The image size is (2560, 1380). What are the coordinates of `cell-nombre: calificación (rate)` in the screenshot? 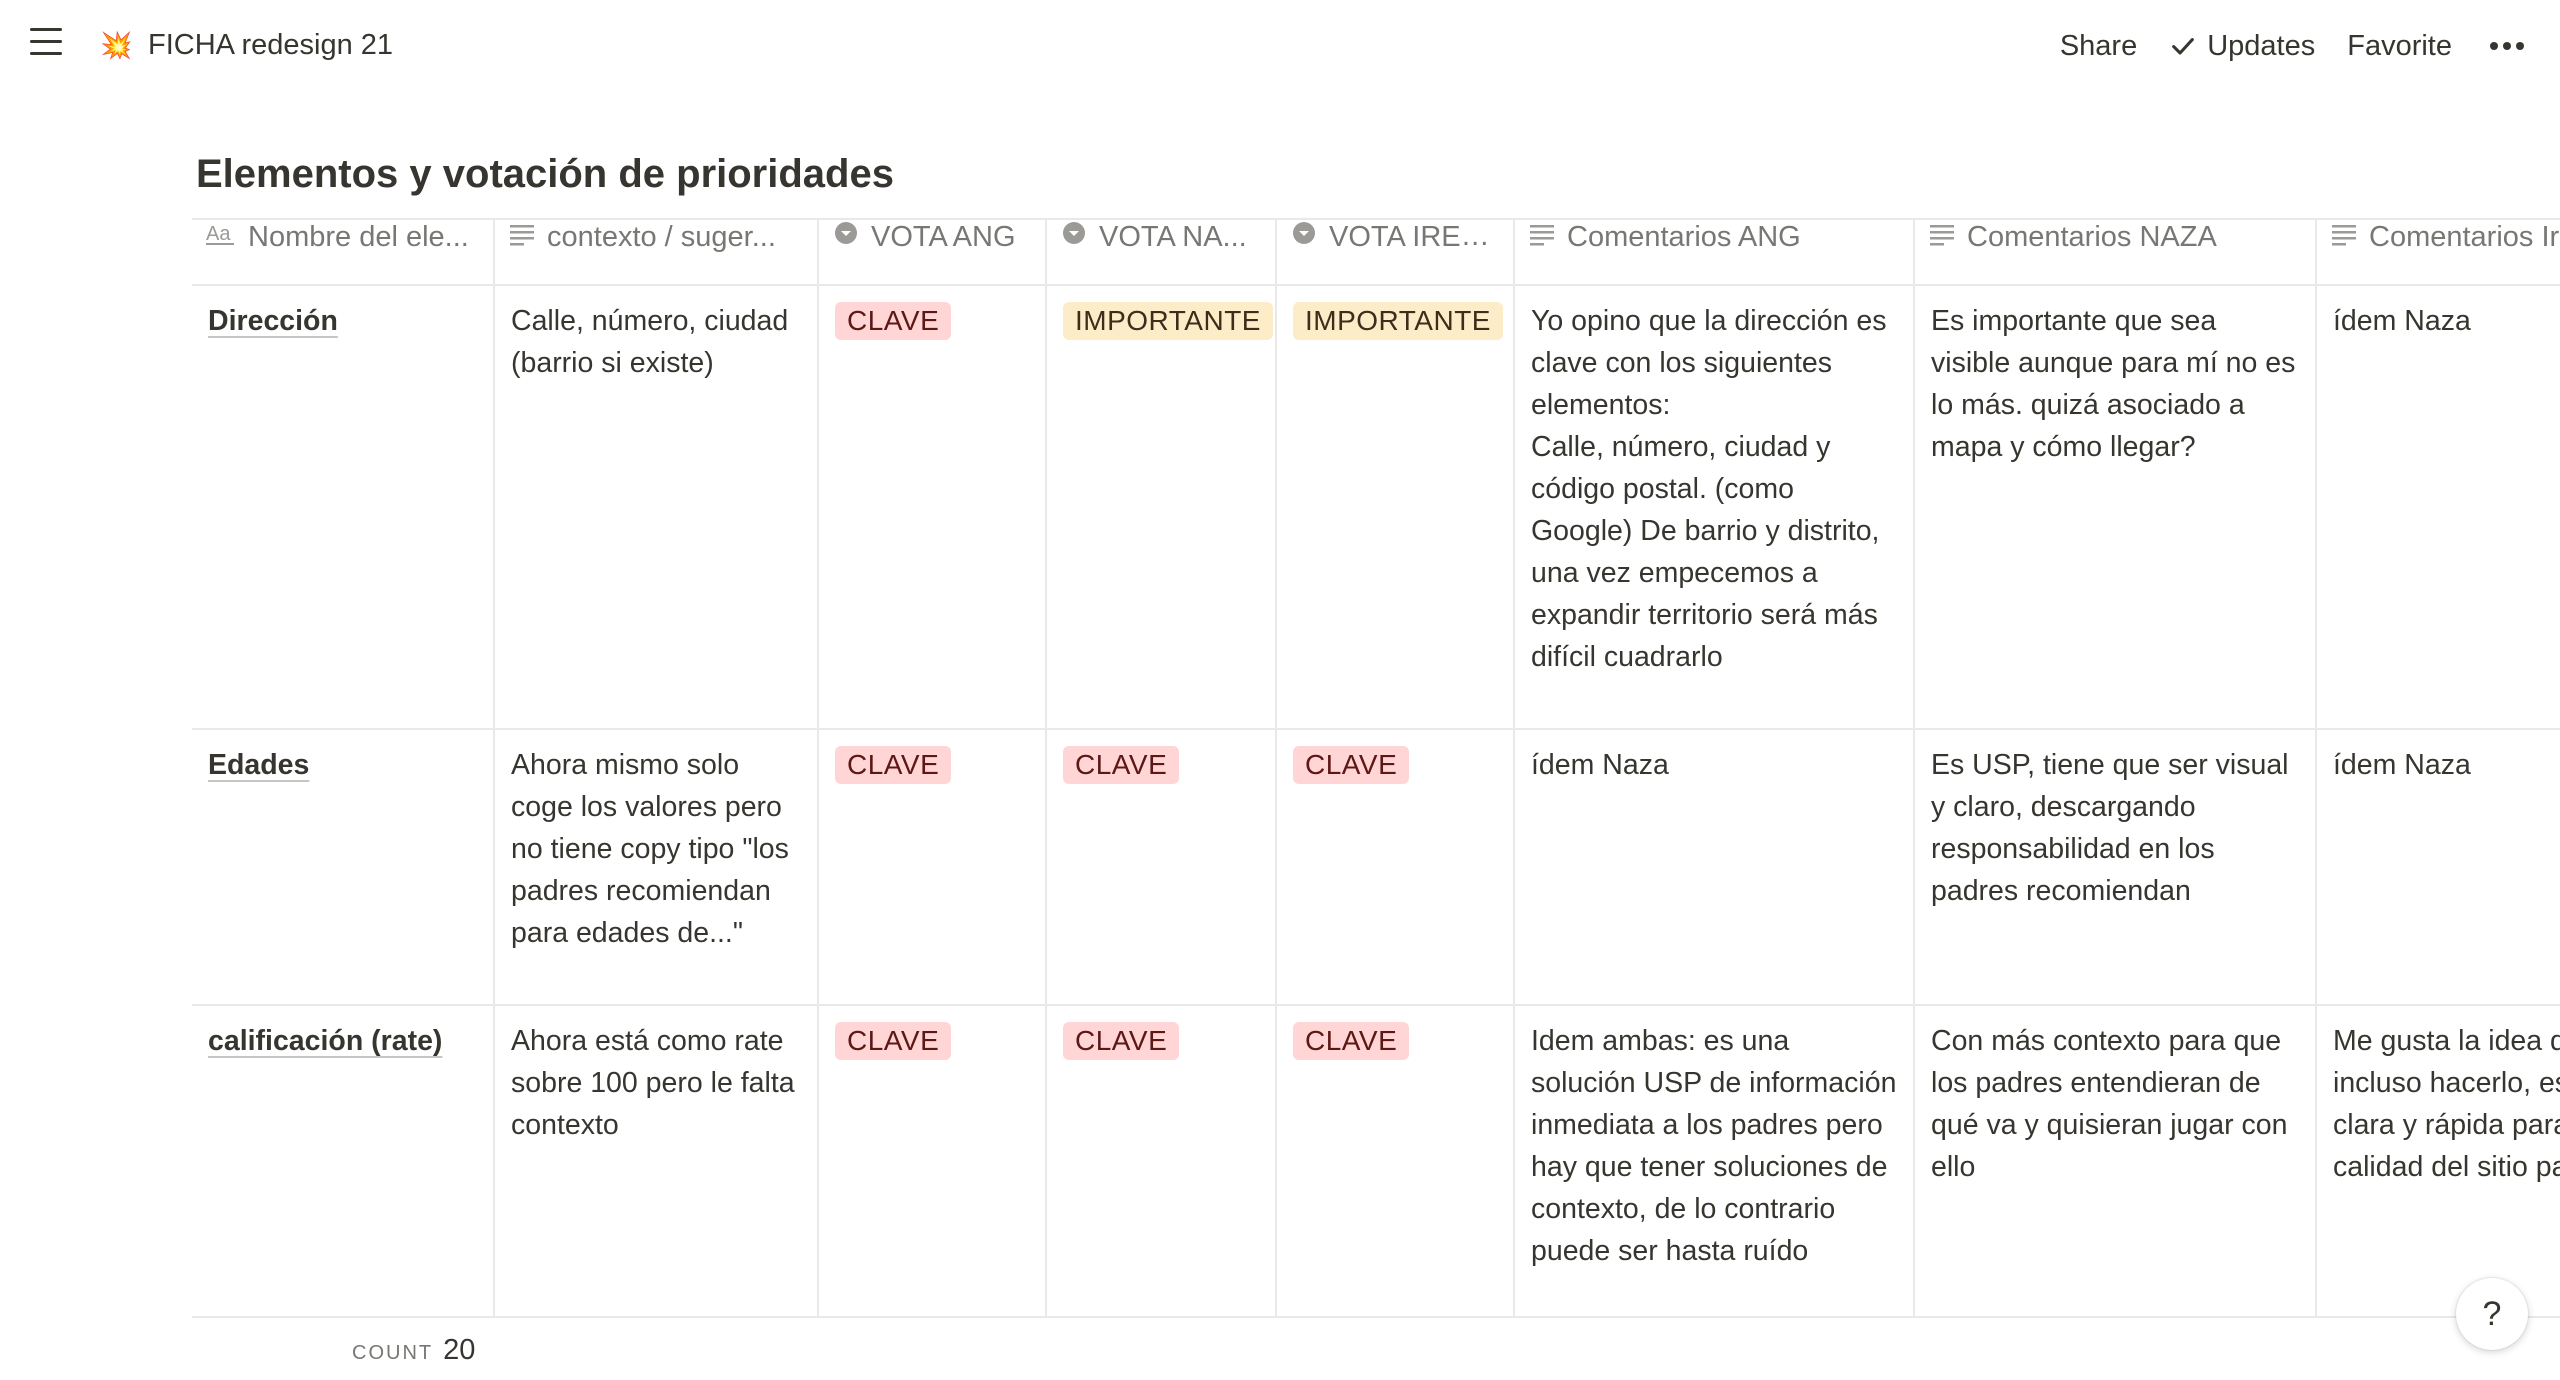 It's located at (343, 1161).